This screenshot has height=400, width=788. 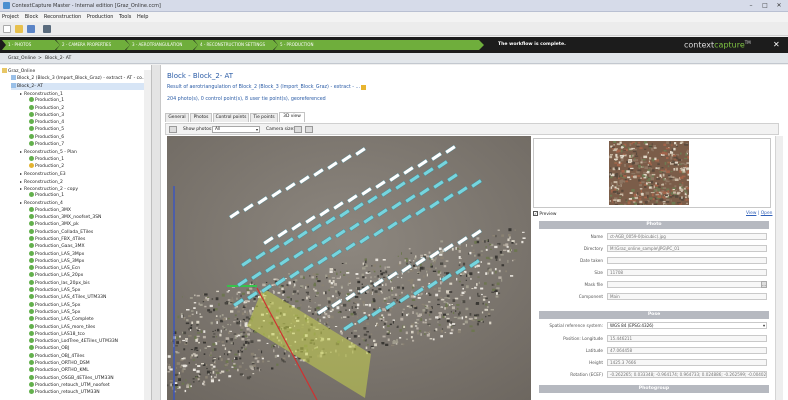 What do you see at coordinates (147, 235) in the screenshot?
I see `tree-scrollbar` at bounding box center [147, 235].